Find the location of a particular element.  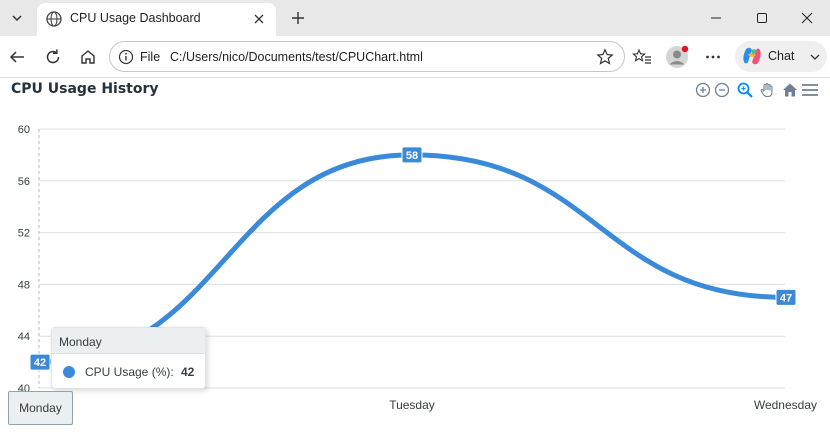

x-tick-label: Wednesday is located at coordinates (785, 405).